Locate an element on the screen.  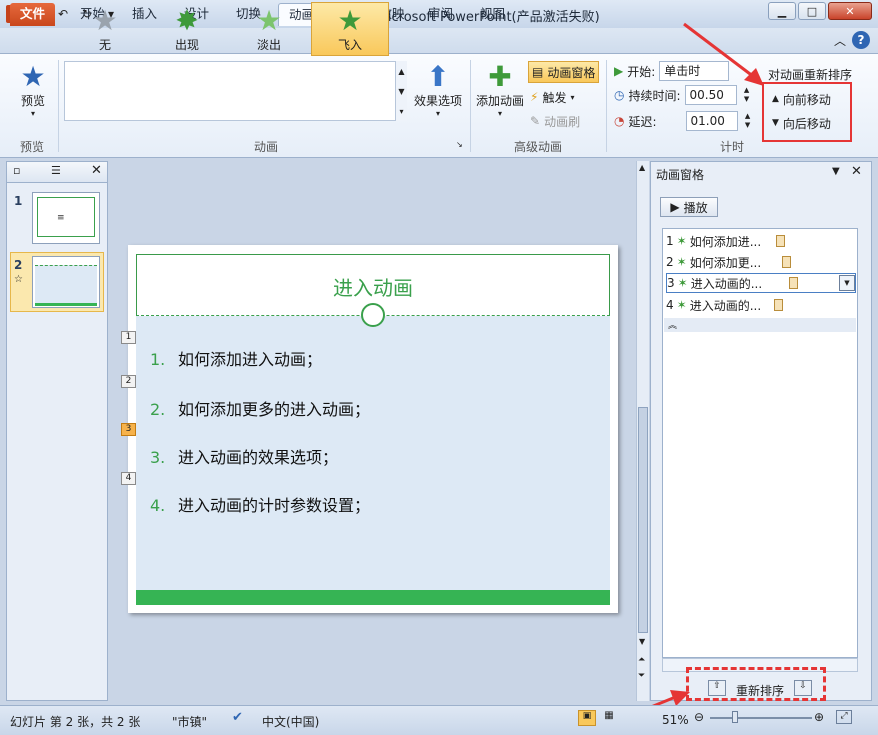
up-arrow-icon: ⬆ is located at coordinates (438, 76).